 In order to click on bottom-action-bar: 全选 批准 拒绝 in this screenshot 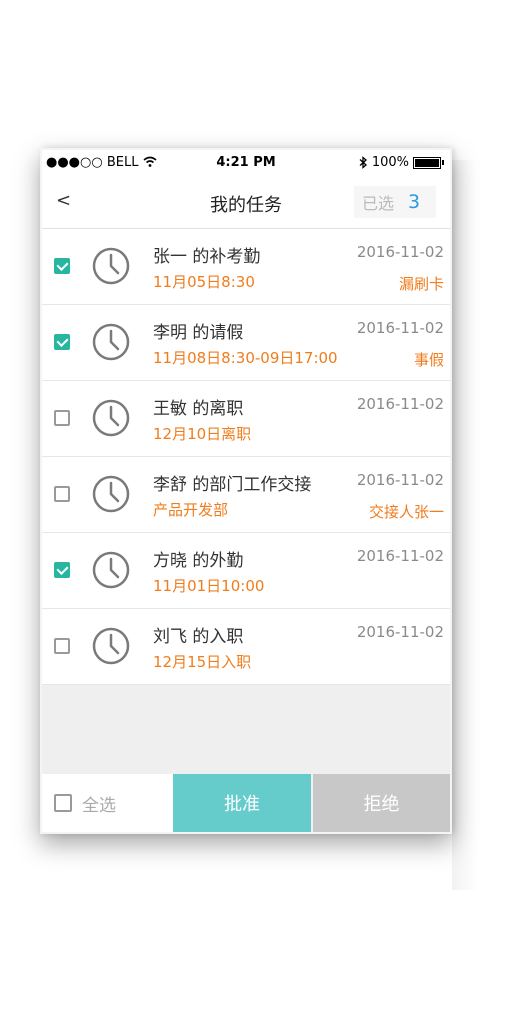, I will do `click(246, 803)`.